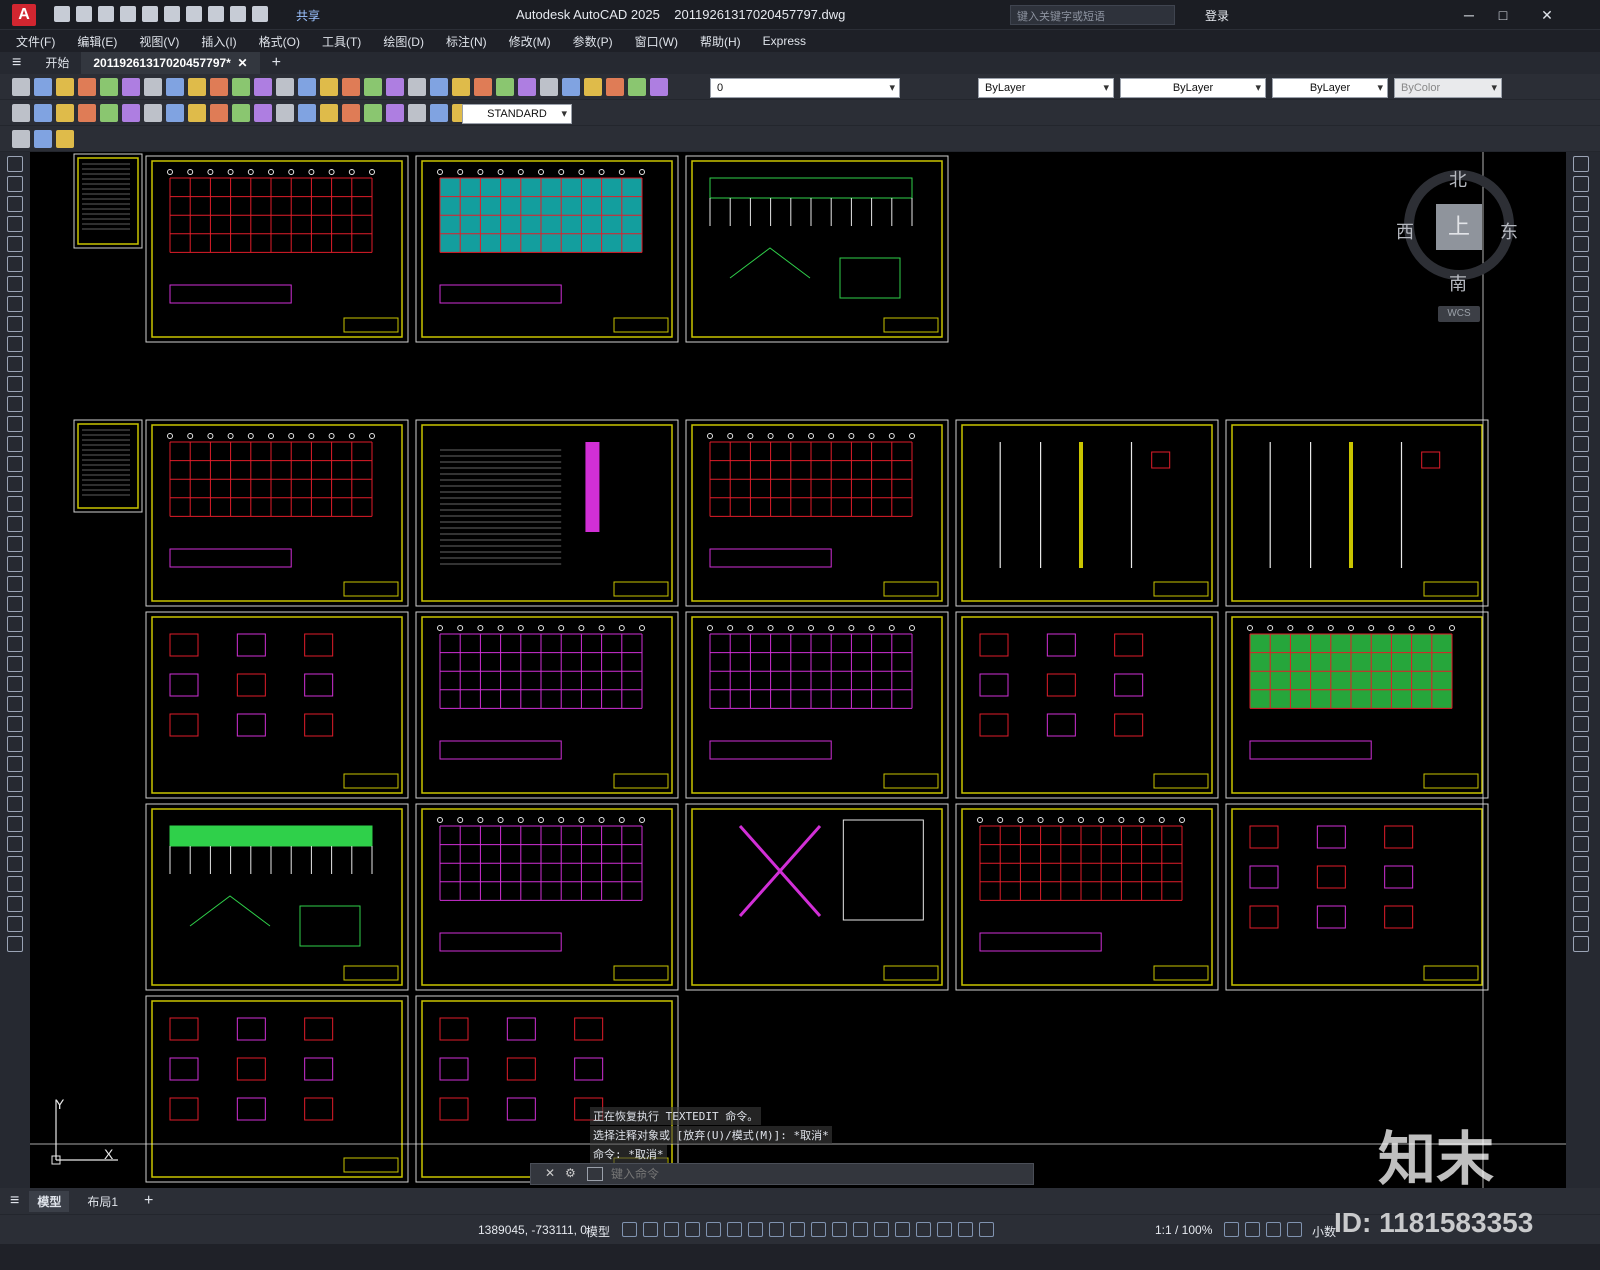 This screenshot has height=1270, width=1600. Describe the element at coordinates (15, 904) in the screenshot. I see `draw-tool-38-icon` at that location.